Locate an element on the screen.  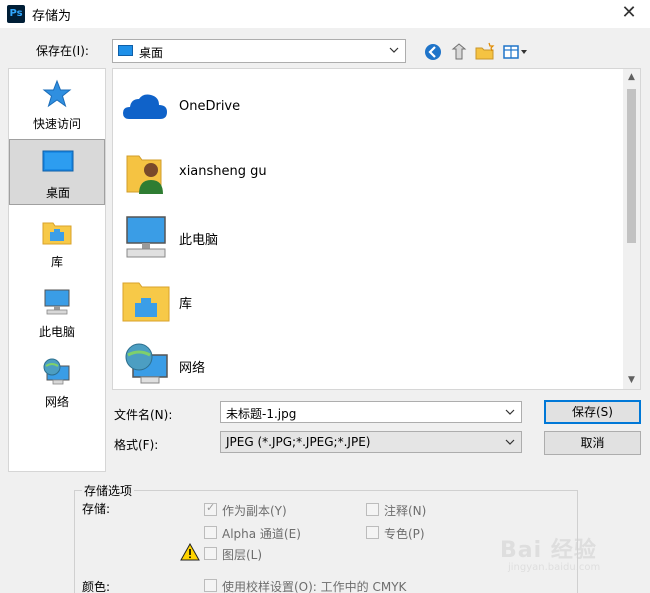
place-library: 库 is located at coordinates (57, 242).